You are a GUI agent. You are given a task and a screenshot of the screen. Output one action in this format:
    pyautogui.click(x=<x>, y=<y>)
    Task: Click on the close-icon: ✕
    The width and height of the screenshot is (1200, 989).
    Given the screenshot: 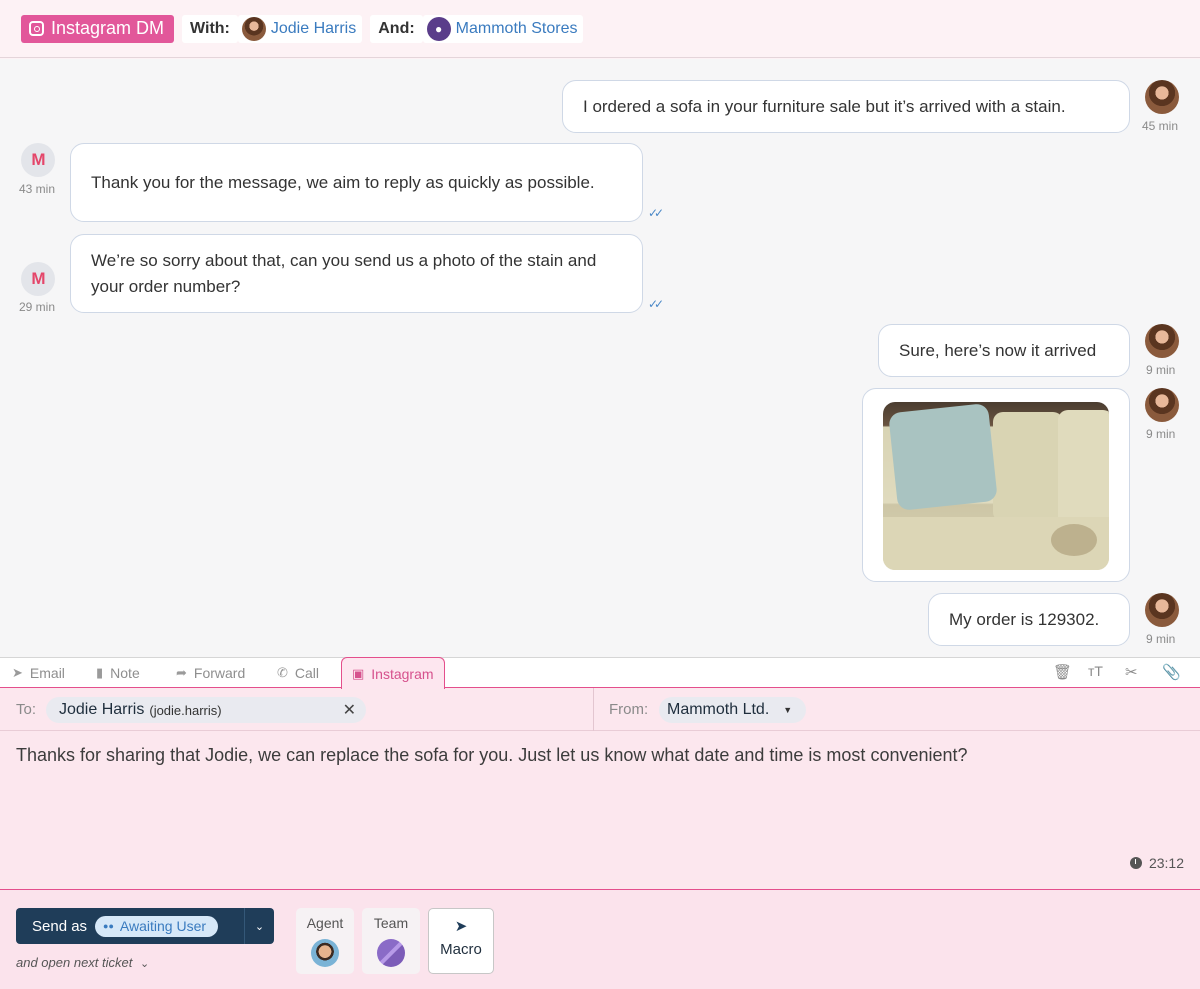 What is the action you would take?
    pyautogui.click(x=349, y=710)
    